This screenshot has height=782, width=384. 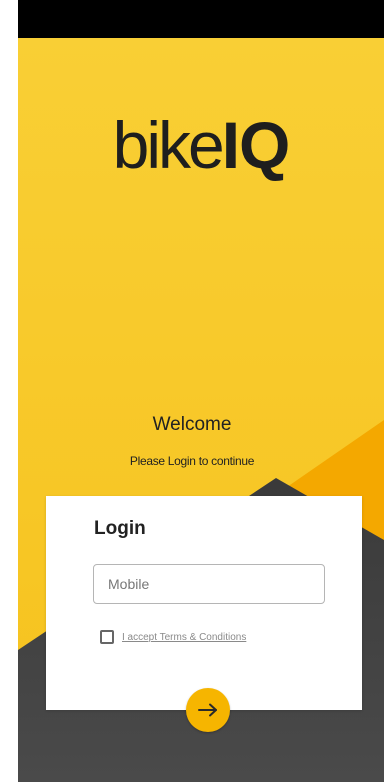 What do you see at coordinates (107, 637) in the screenshot?
I see `terms-checkbox` at bounding box center [107, 637].